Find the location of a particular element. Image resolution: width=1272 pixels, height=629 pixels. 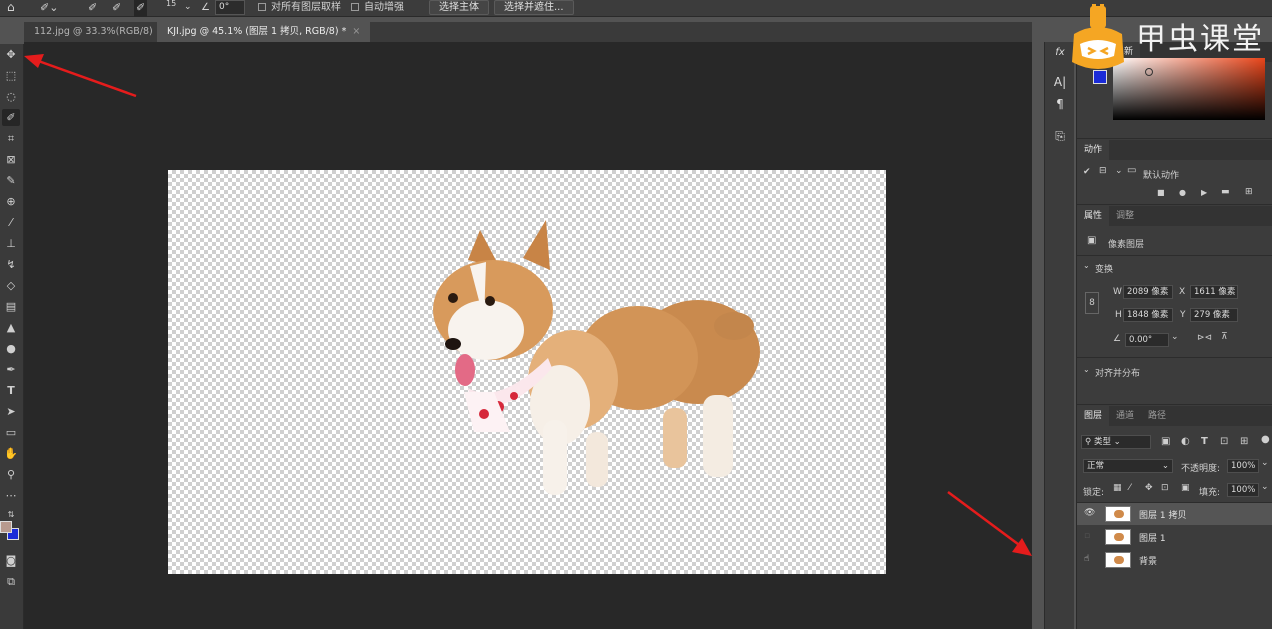

tab-actions: 动作 is located at coordinates (1093, 150).